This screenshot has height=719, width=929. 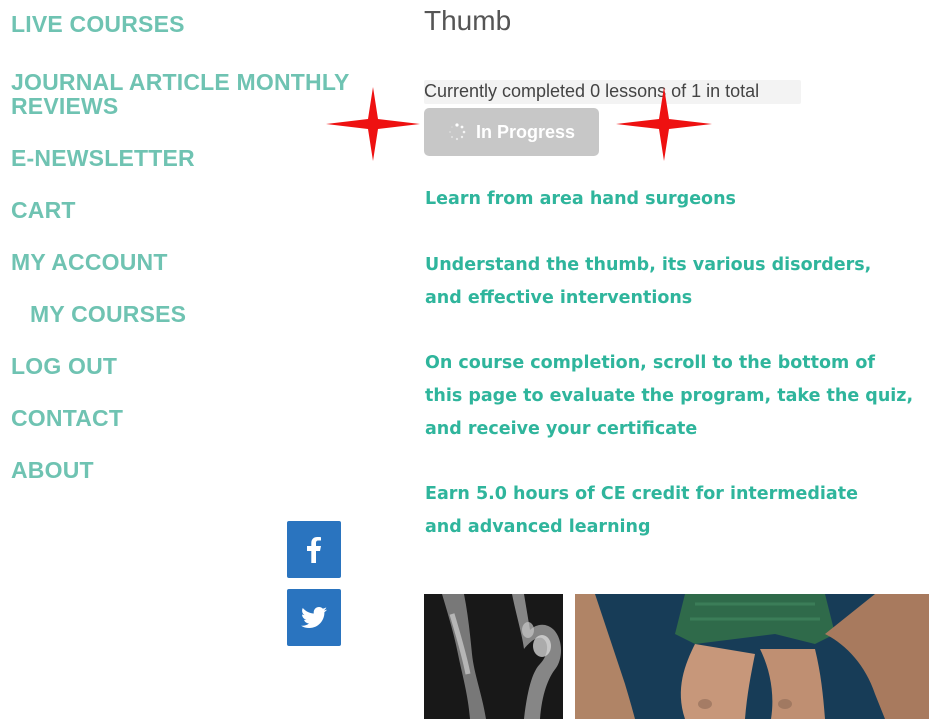 I want to click on hands-illustration, so click(x=752, y=656).